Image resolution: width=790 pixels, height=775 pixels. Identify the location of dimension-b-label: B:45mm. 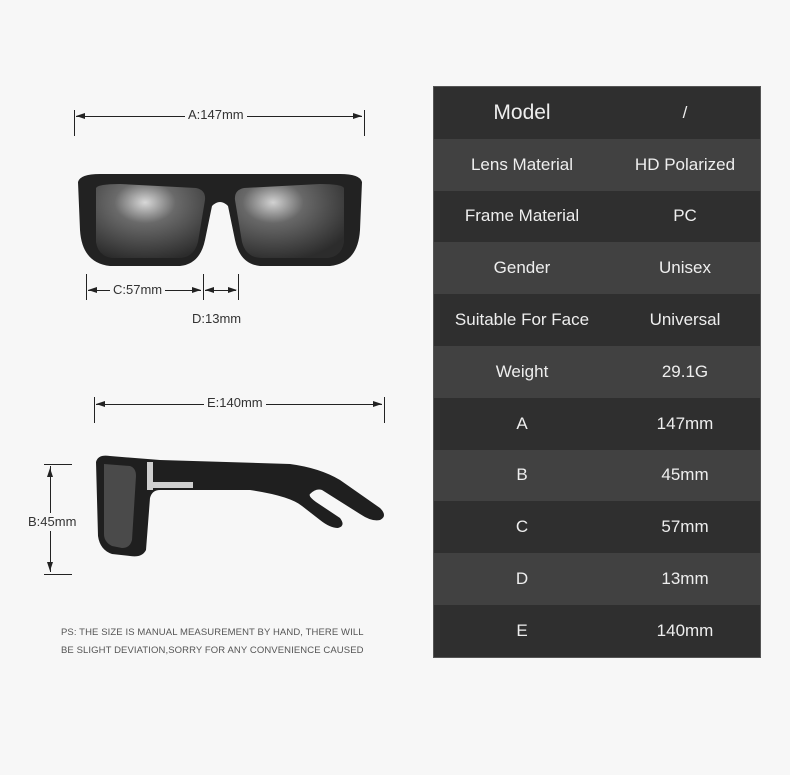
(52, 522).